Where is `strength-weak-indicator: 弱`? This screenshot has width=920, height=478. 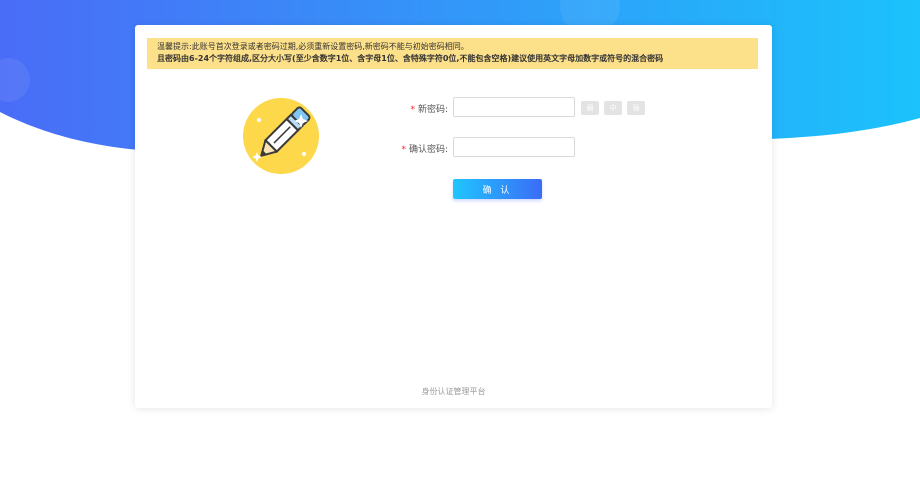 strength-weak-indicator: 弱 is located at coordinates (590, 108).